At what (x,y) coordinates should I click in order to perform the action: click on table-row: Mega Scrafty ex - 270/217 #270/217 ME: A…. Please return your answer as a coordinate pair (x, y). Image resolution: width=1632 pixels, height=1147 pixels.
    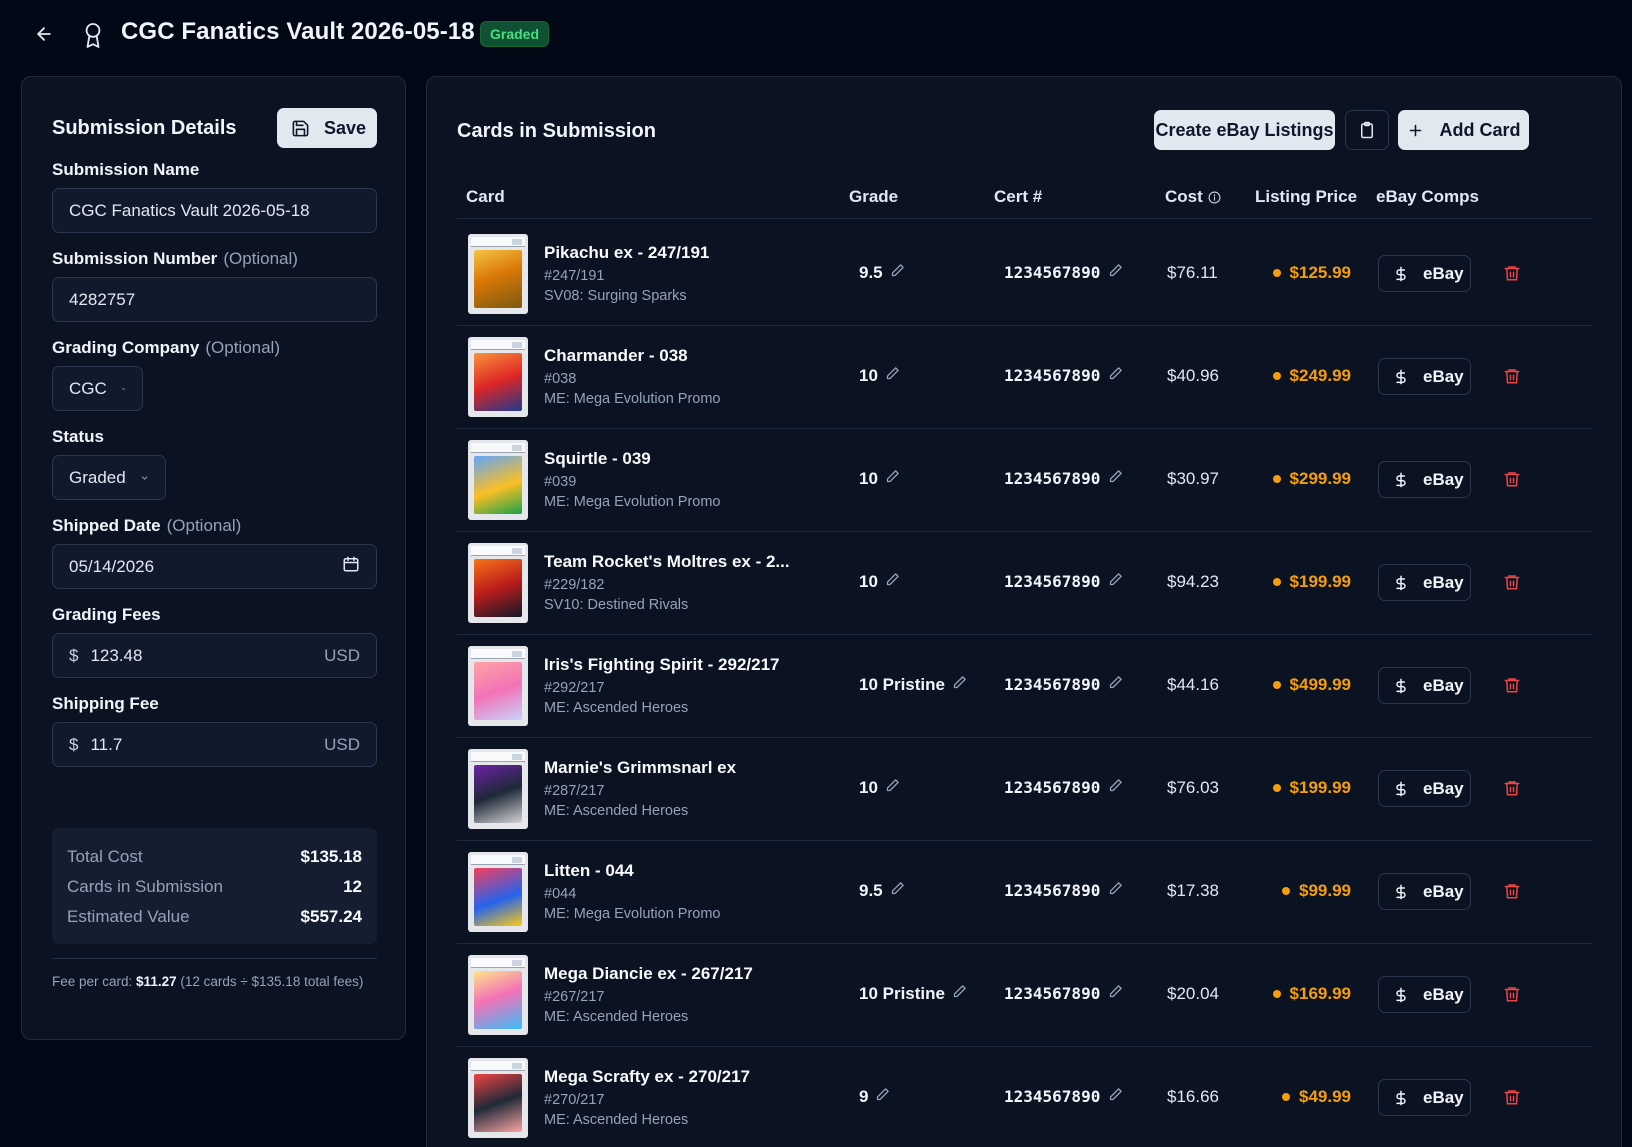
    Looking at the image, I should click on (1025, 1097).